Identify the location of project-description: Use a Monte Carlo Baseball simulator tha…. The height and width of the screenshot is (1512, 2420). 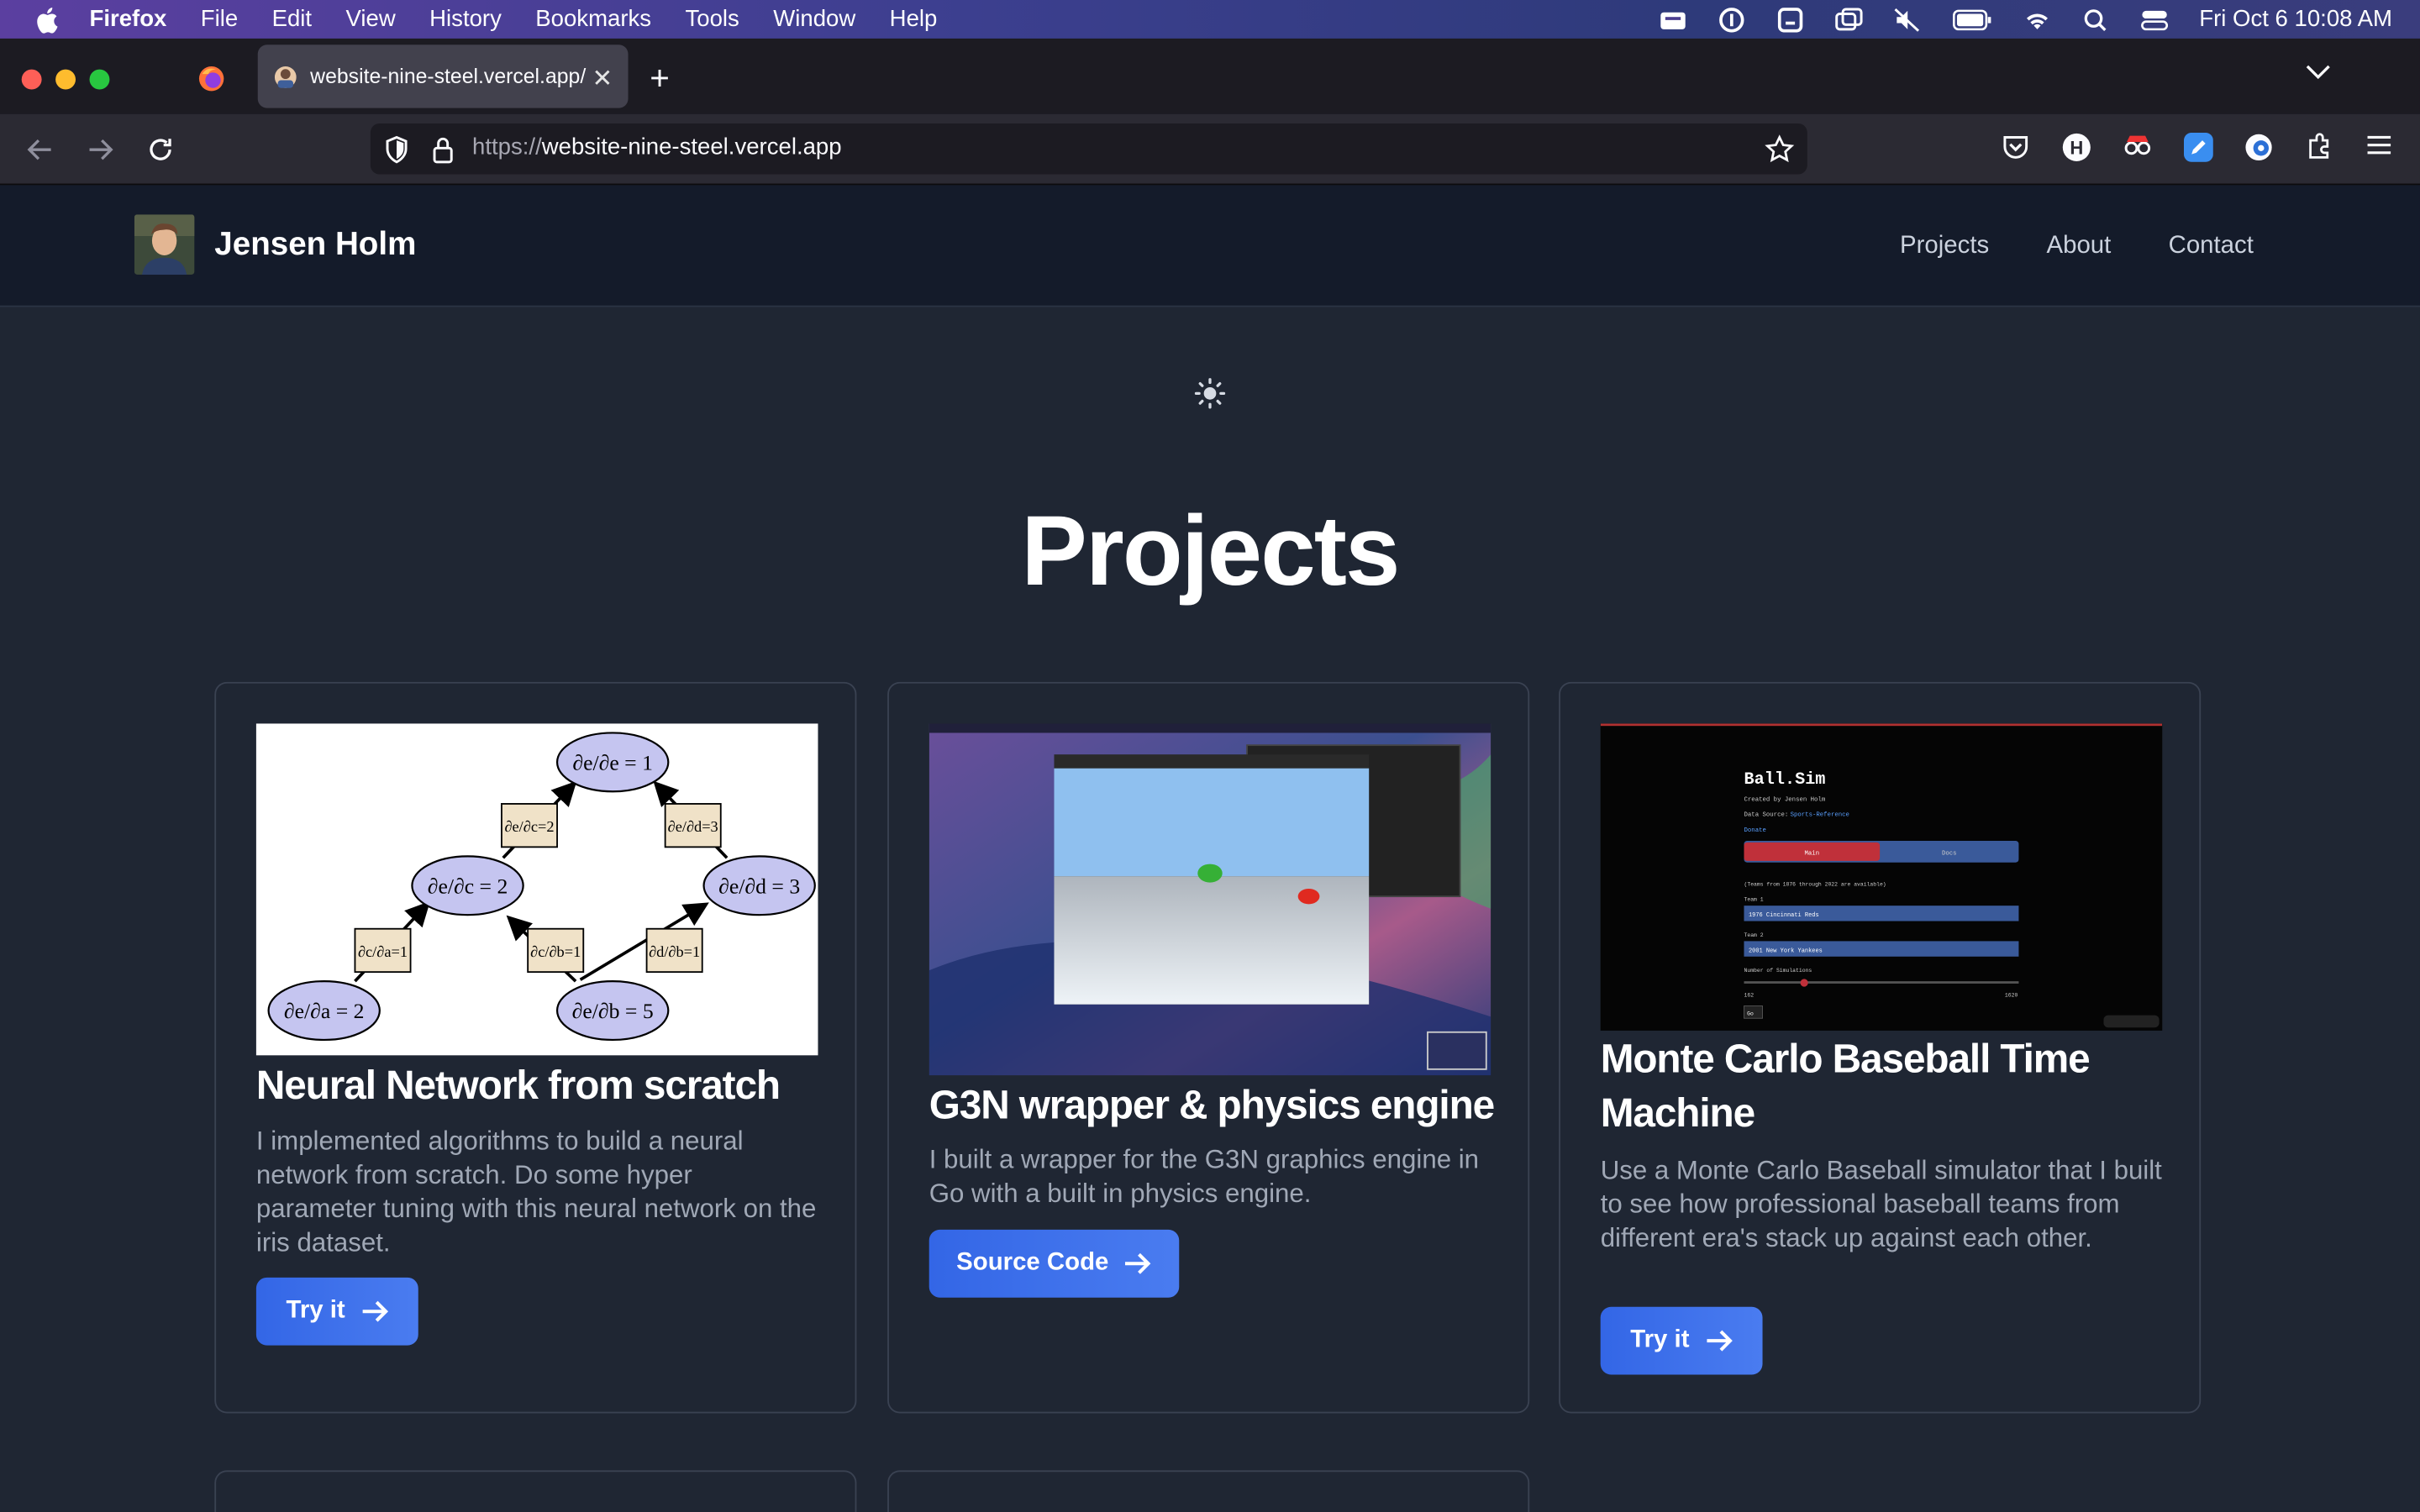
(1881, 1204).